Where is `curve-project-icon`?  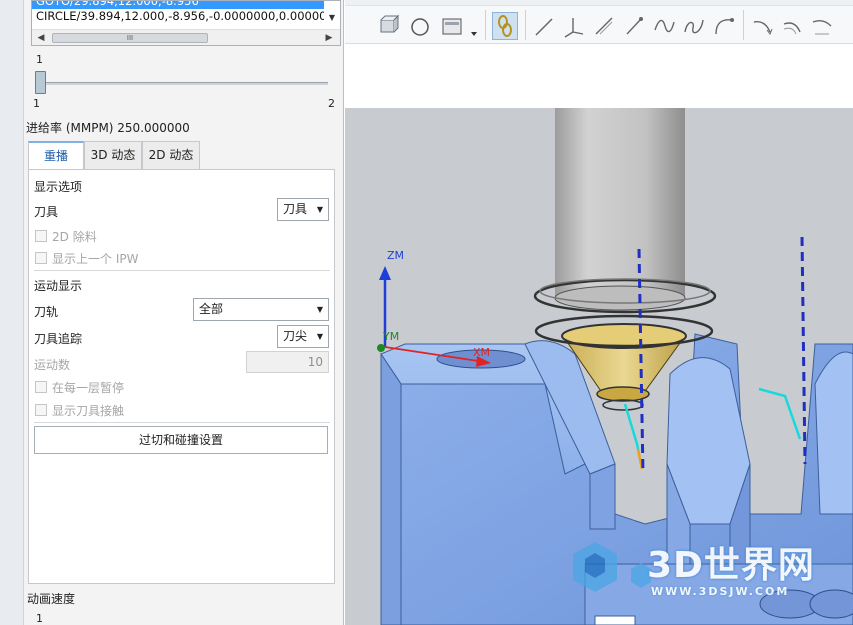
curve-project-icon is located at coordinates (822, 26).